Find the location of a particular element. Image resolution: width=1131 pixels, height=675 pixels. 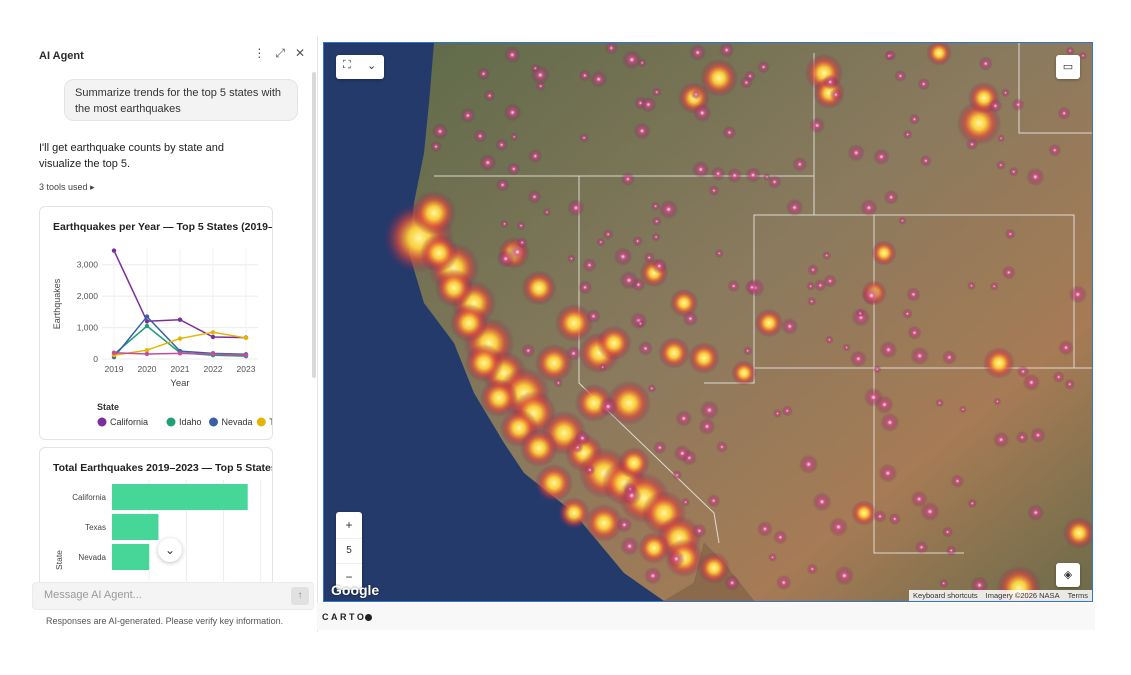

tools-used-toggle: 3 tools used ▸ is located at coordinates (67, 187).